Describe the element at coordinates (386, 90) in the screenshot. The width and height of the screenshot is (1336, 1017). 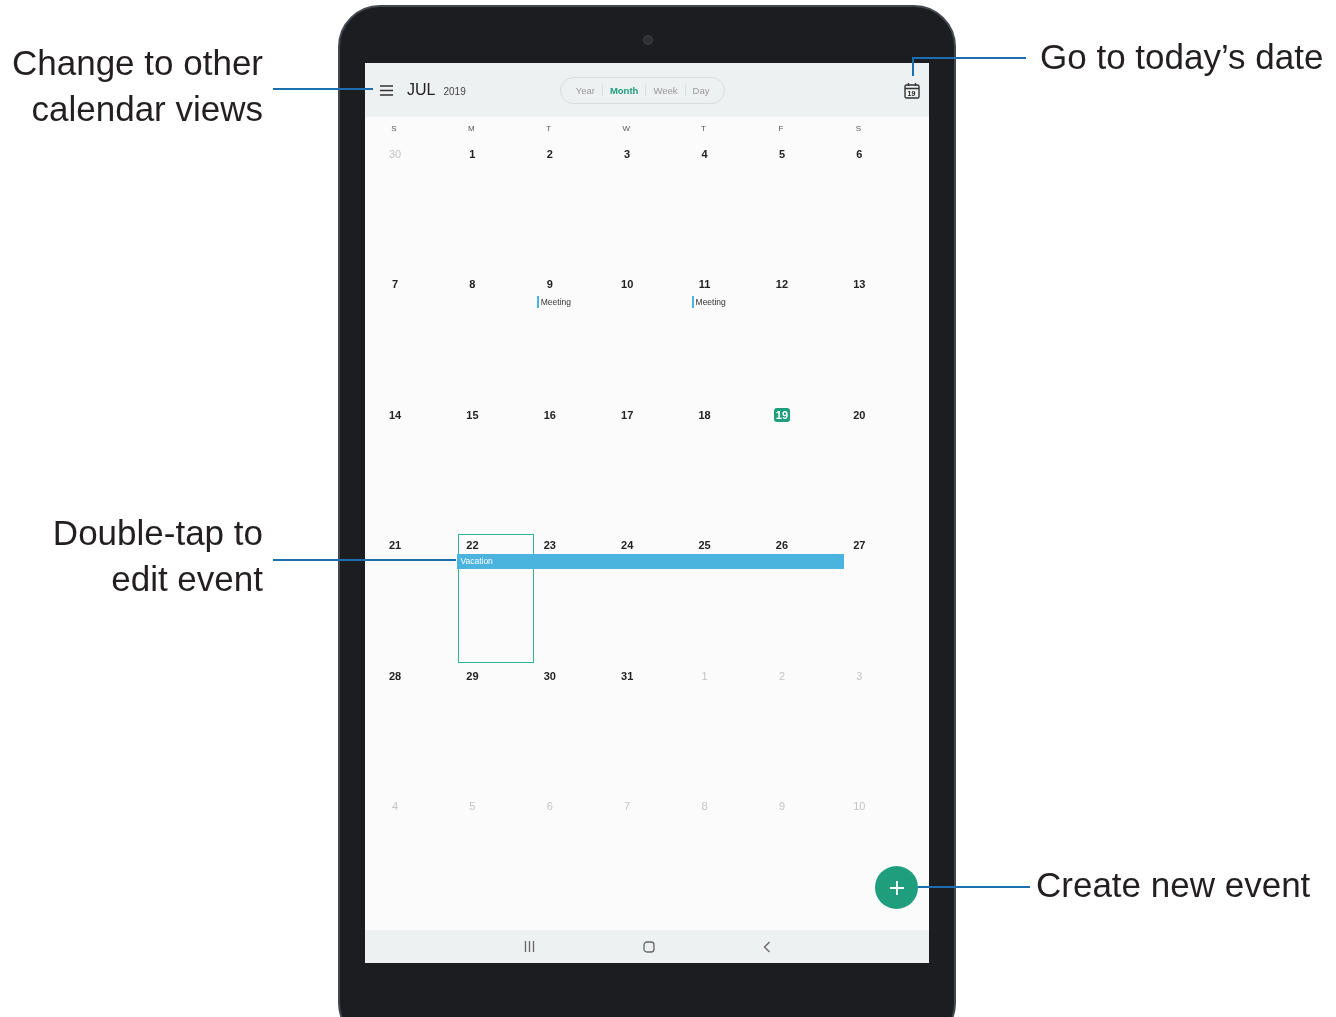
I see `menu-icon` at that location.